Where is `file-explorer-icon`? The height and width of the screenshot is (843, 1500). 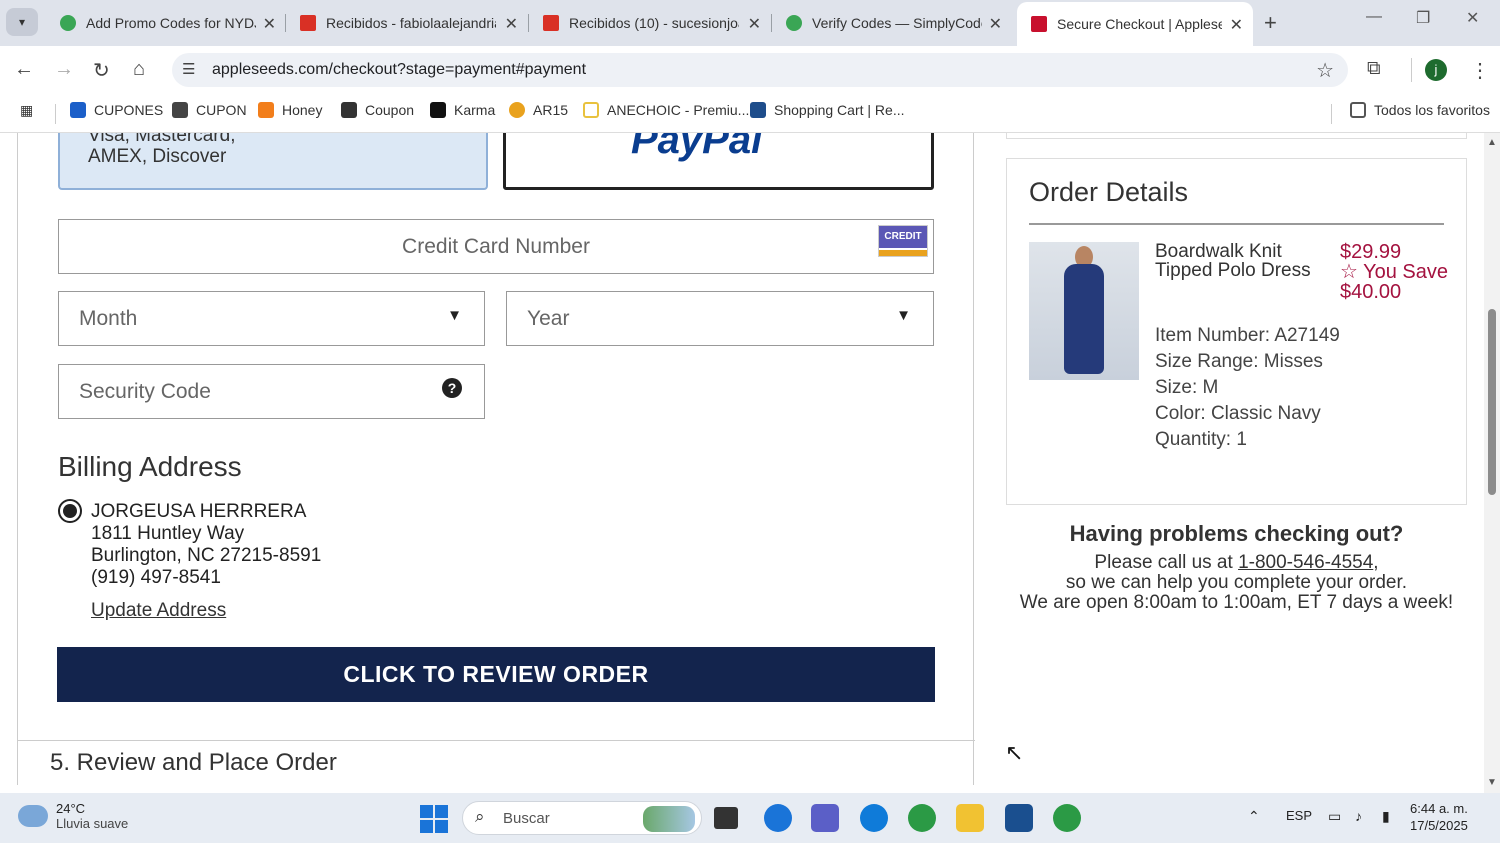 file-explorer-icon is located at coordinates (970, 818).